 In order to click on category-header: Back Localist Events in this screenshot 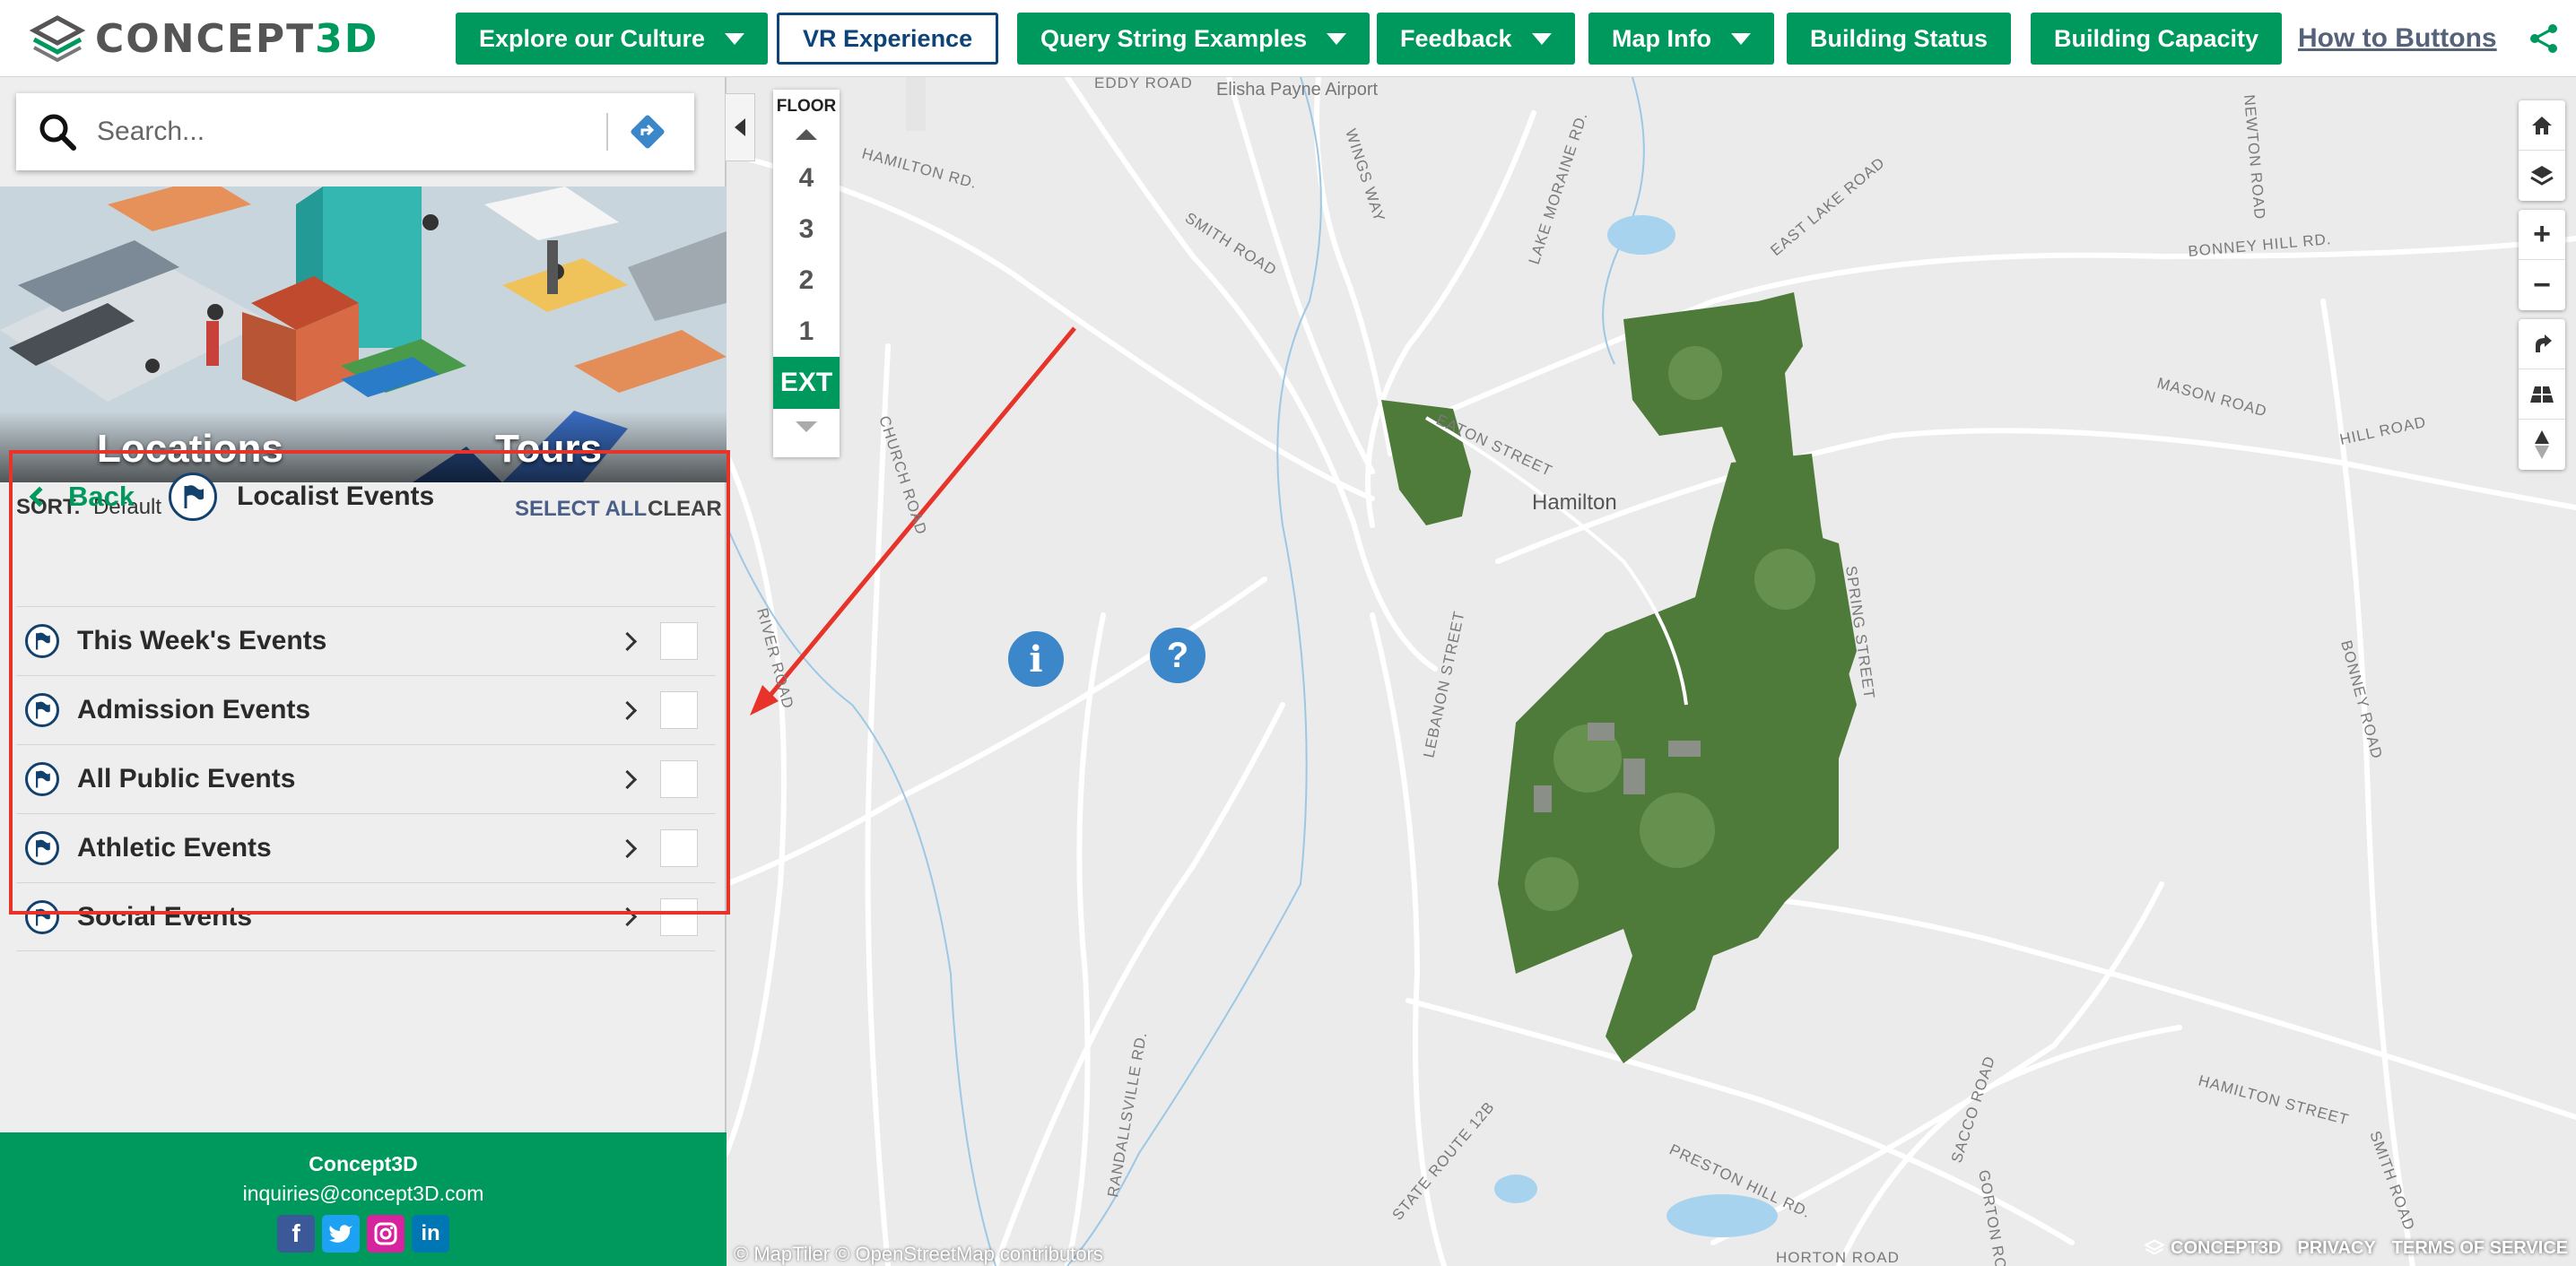, I will do `click(370, 497)`.